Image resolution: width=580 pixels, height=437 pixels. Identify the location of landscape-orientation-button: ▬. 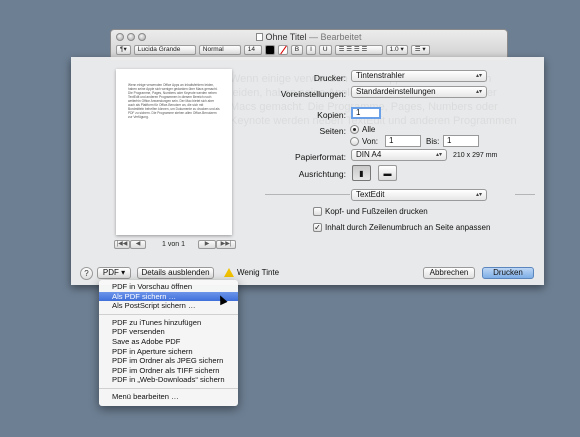
(387, 173).